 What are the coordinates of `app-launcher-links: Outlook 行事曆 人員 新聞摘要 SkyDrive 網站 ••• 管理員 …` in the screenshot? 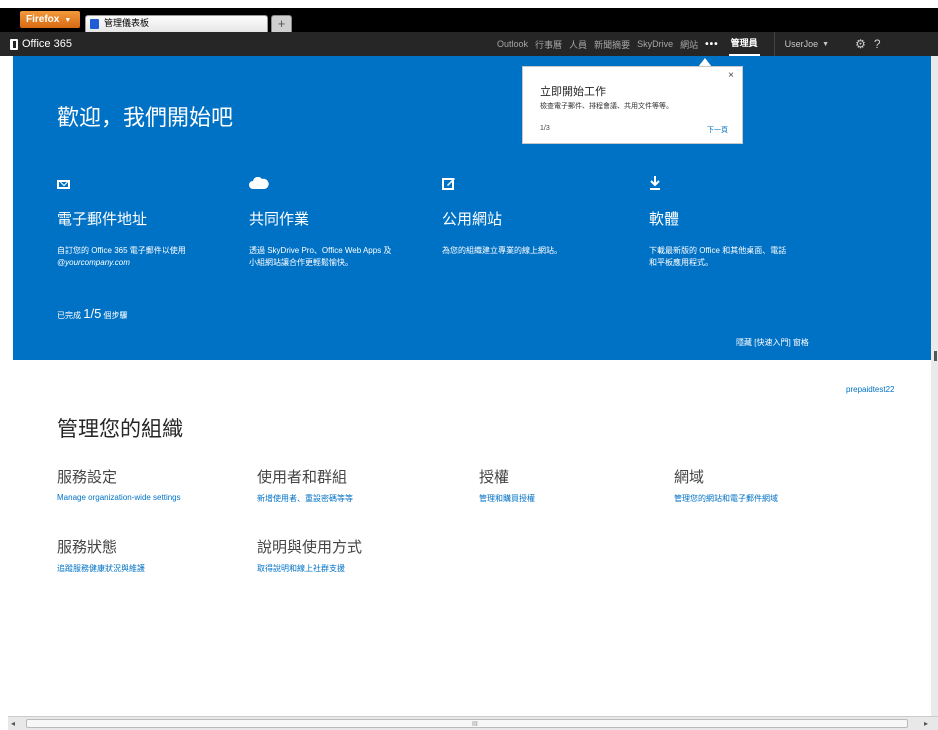 It's located at (689, 44).